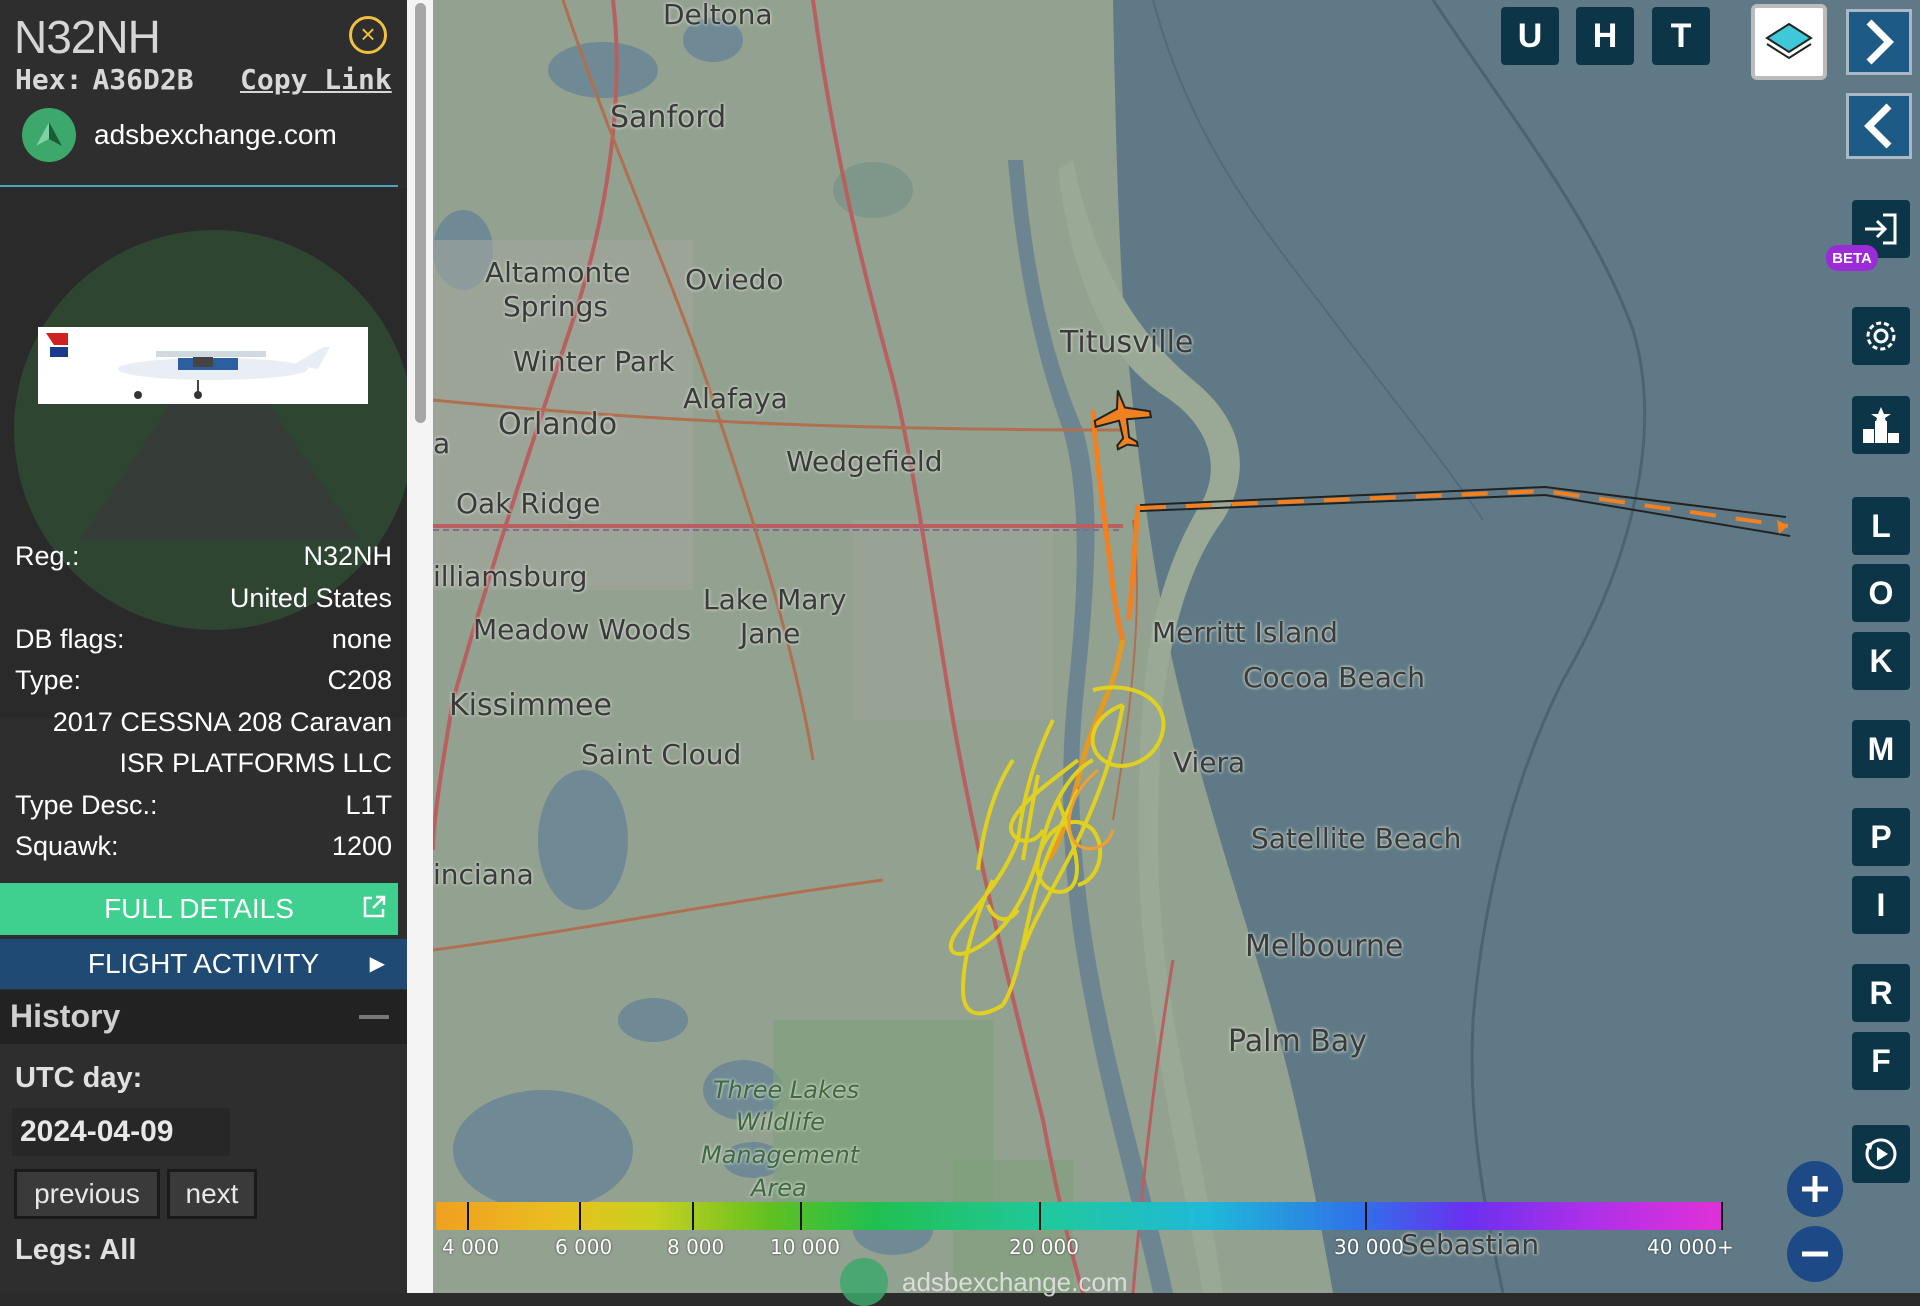  What do you see at coordinates (1881, 837) in the screenshot?
I see `toggle-p-button: P` at bounding box center [1881, 837].